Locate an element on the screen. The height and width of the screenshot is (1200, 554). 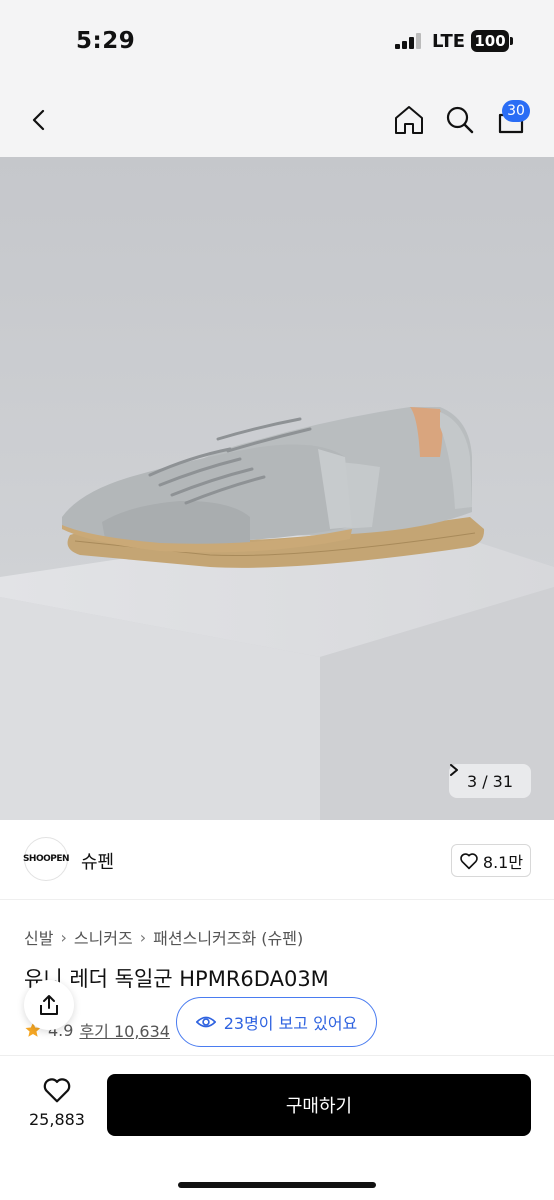
buy-button: 구매하기 is located at coordinates (319, 1105).